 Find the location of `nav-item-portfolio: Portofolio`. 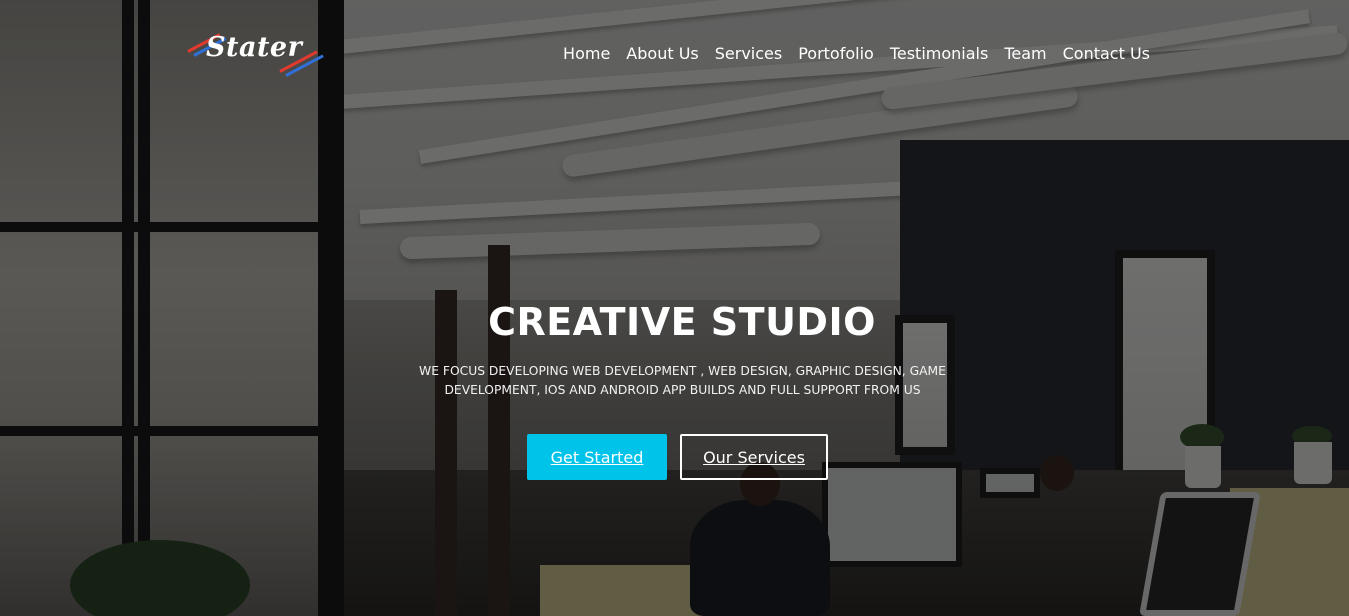

nav-item-portfolio: Portofolio is located at coordinates (836, 54).